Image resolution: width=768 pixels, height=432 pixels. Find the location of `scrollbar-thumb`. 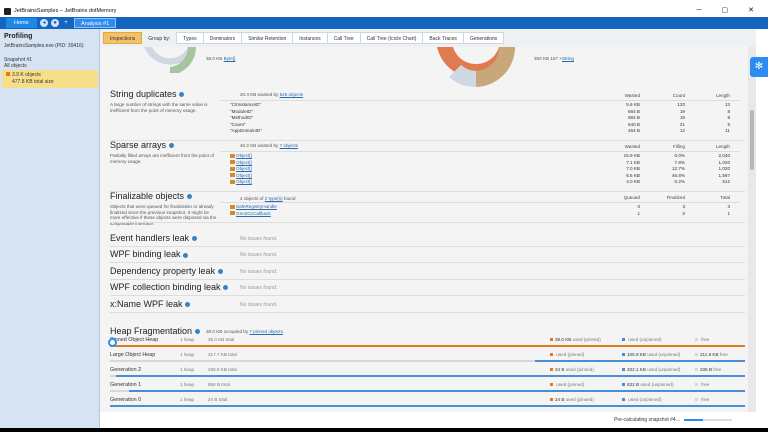

scrollbar-thumb is located at coordinates (752, 140).